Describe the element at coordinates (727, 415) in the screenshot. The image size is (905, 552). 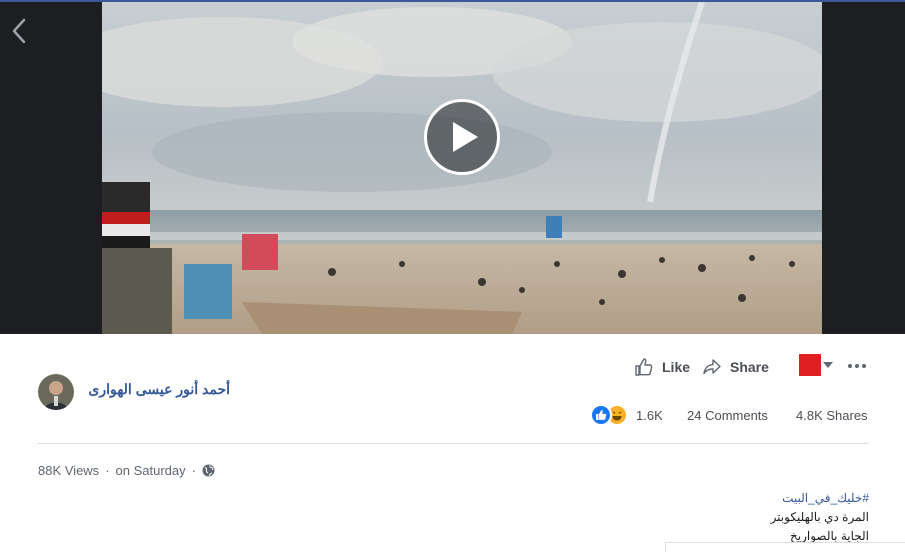
I see `comments-count-link: 24 Comments` at that location.